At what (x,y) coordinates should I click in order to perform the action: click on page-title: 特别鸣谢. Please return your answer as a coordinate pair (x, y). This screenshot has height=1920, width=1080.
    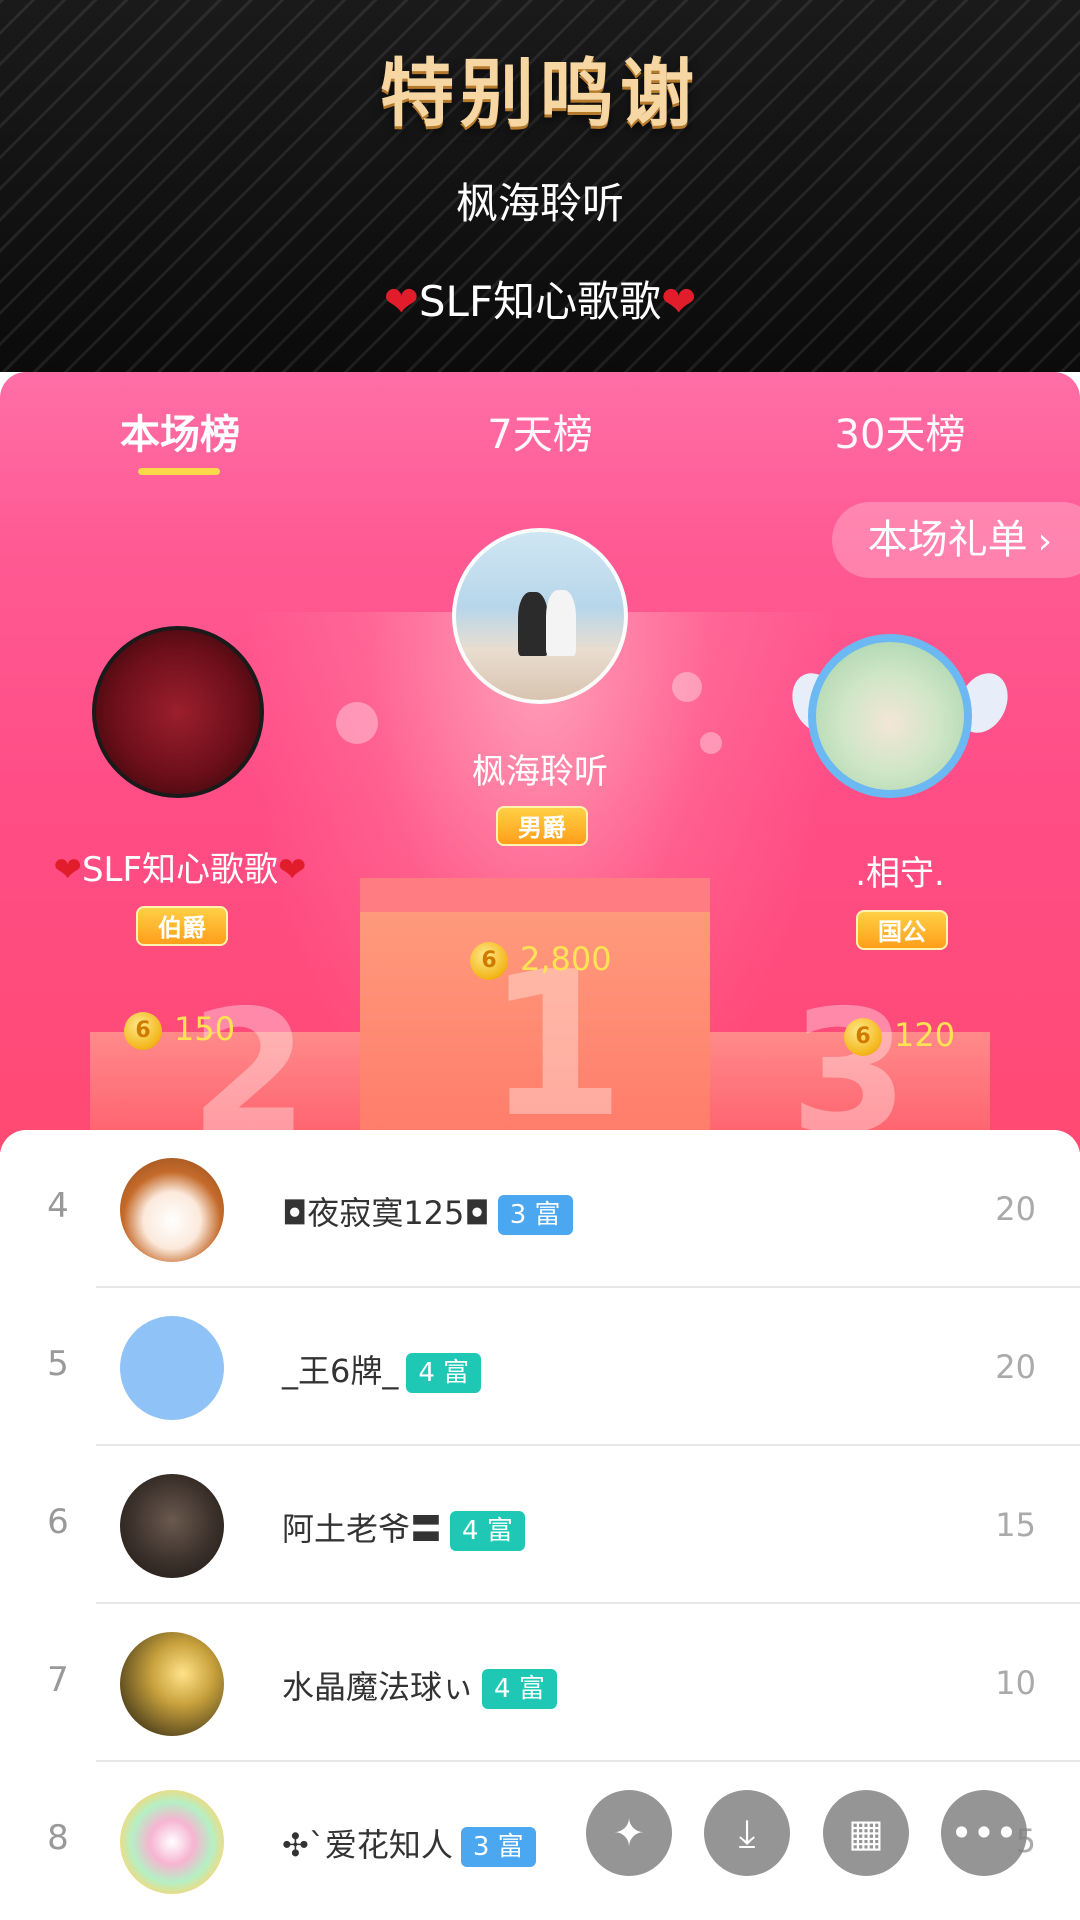
    Looking at the image, I should click on (540, 94).